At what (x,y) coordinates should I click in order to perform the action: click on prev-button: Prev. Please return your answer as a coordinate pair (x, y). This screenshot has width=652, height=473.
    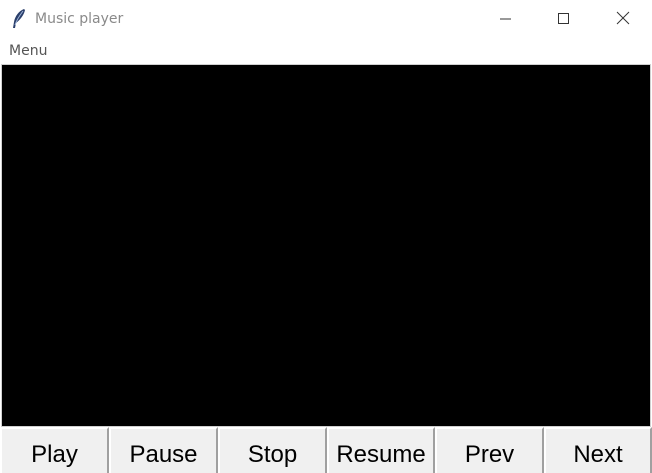
    Looking at the image, I should click on (489, 450).